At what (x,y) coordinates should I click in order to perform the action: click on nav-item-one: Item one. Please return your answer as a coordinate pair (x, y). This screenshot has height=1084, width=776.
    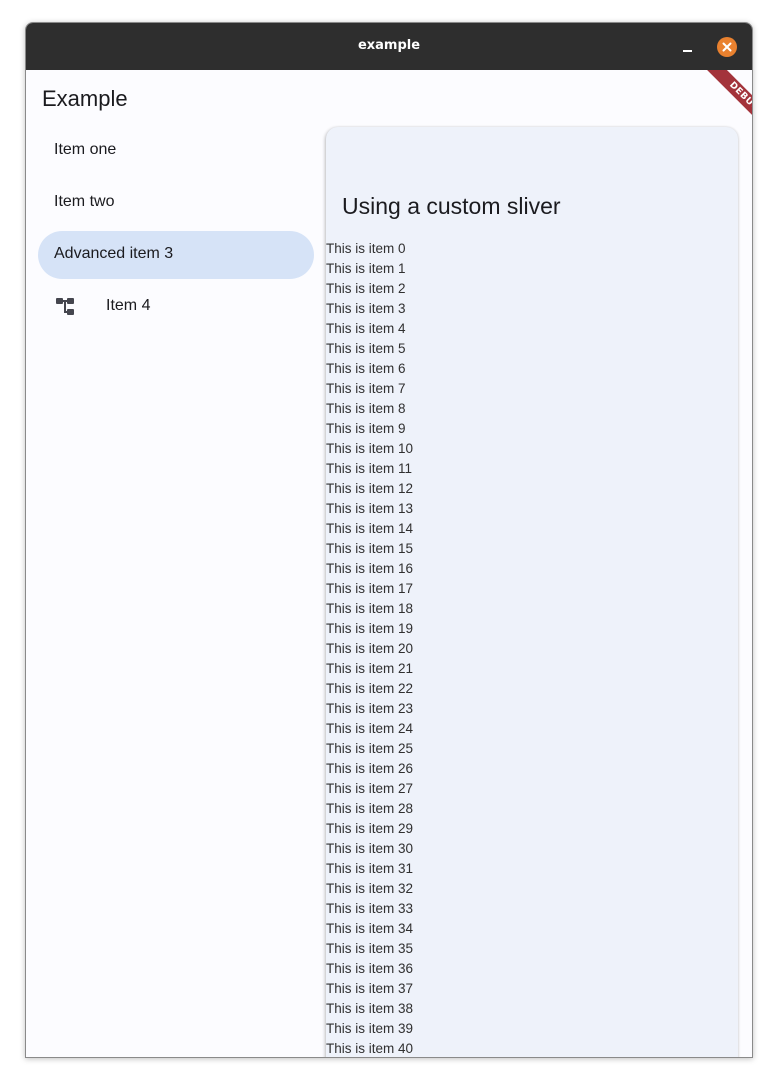
    Looking at the image, I should click on (176, 151).